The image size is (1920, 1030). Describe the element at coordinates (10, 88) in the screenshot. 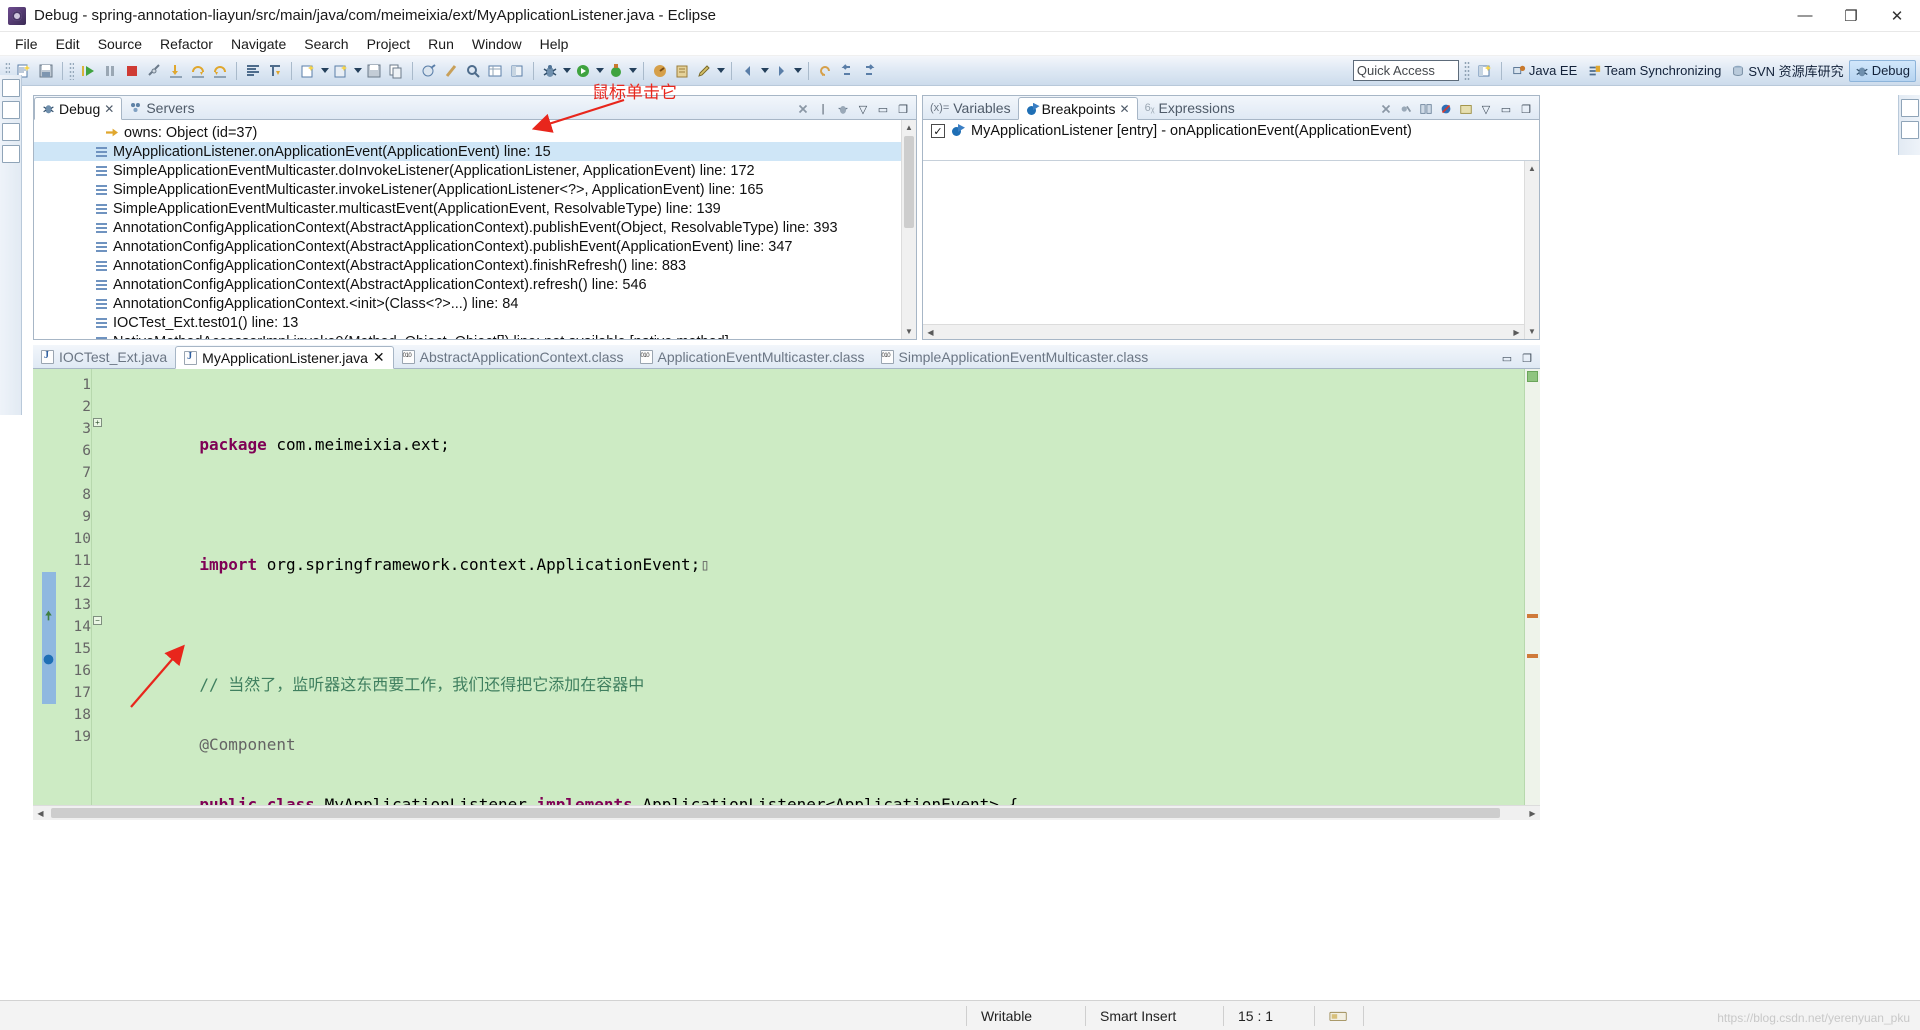

I see `restore-view-icon` at that location.